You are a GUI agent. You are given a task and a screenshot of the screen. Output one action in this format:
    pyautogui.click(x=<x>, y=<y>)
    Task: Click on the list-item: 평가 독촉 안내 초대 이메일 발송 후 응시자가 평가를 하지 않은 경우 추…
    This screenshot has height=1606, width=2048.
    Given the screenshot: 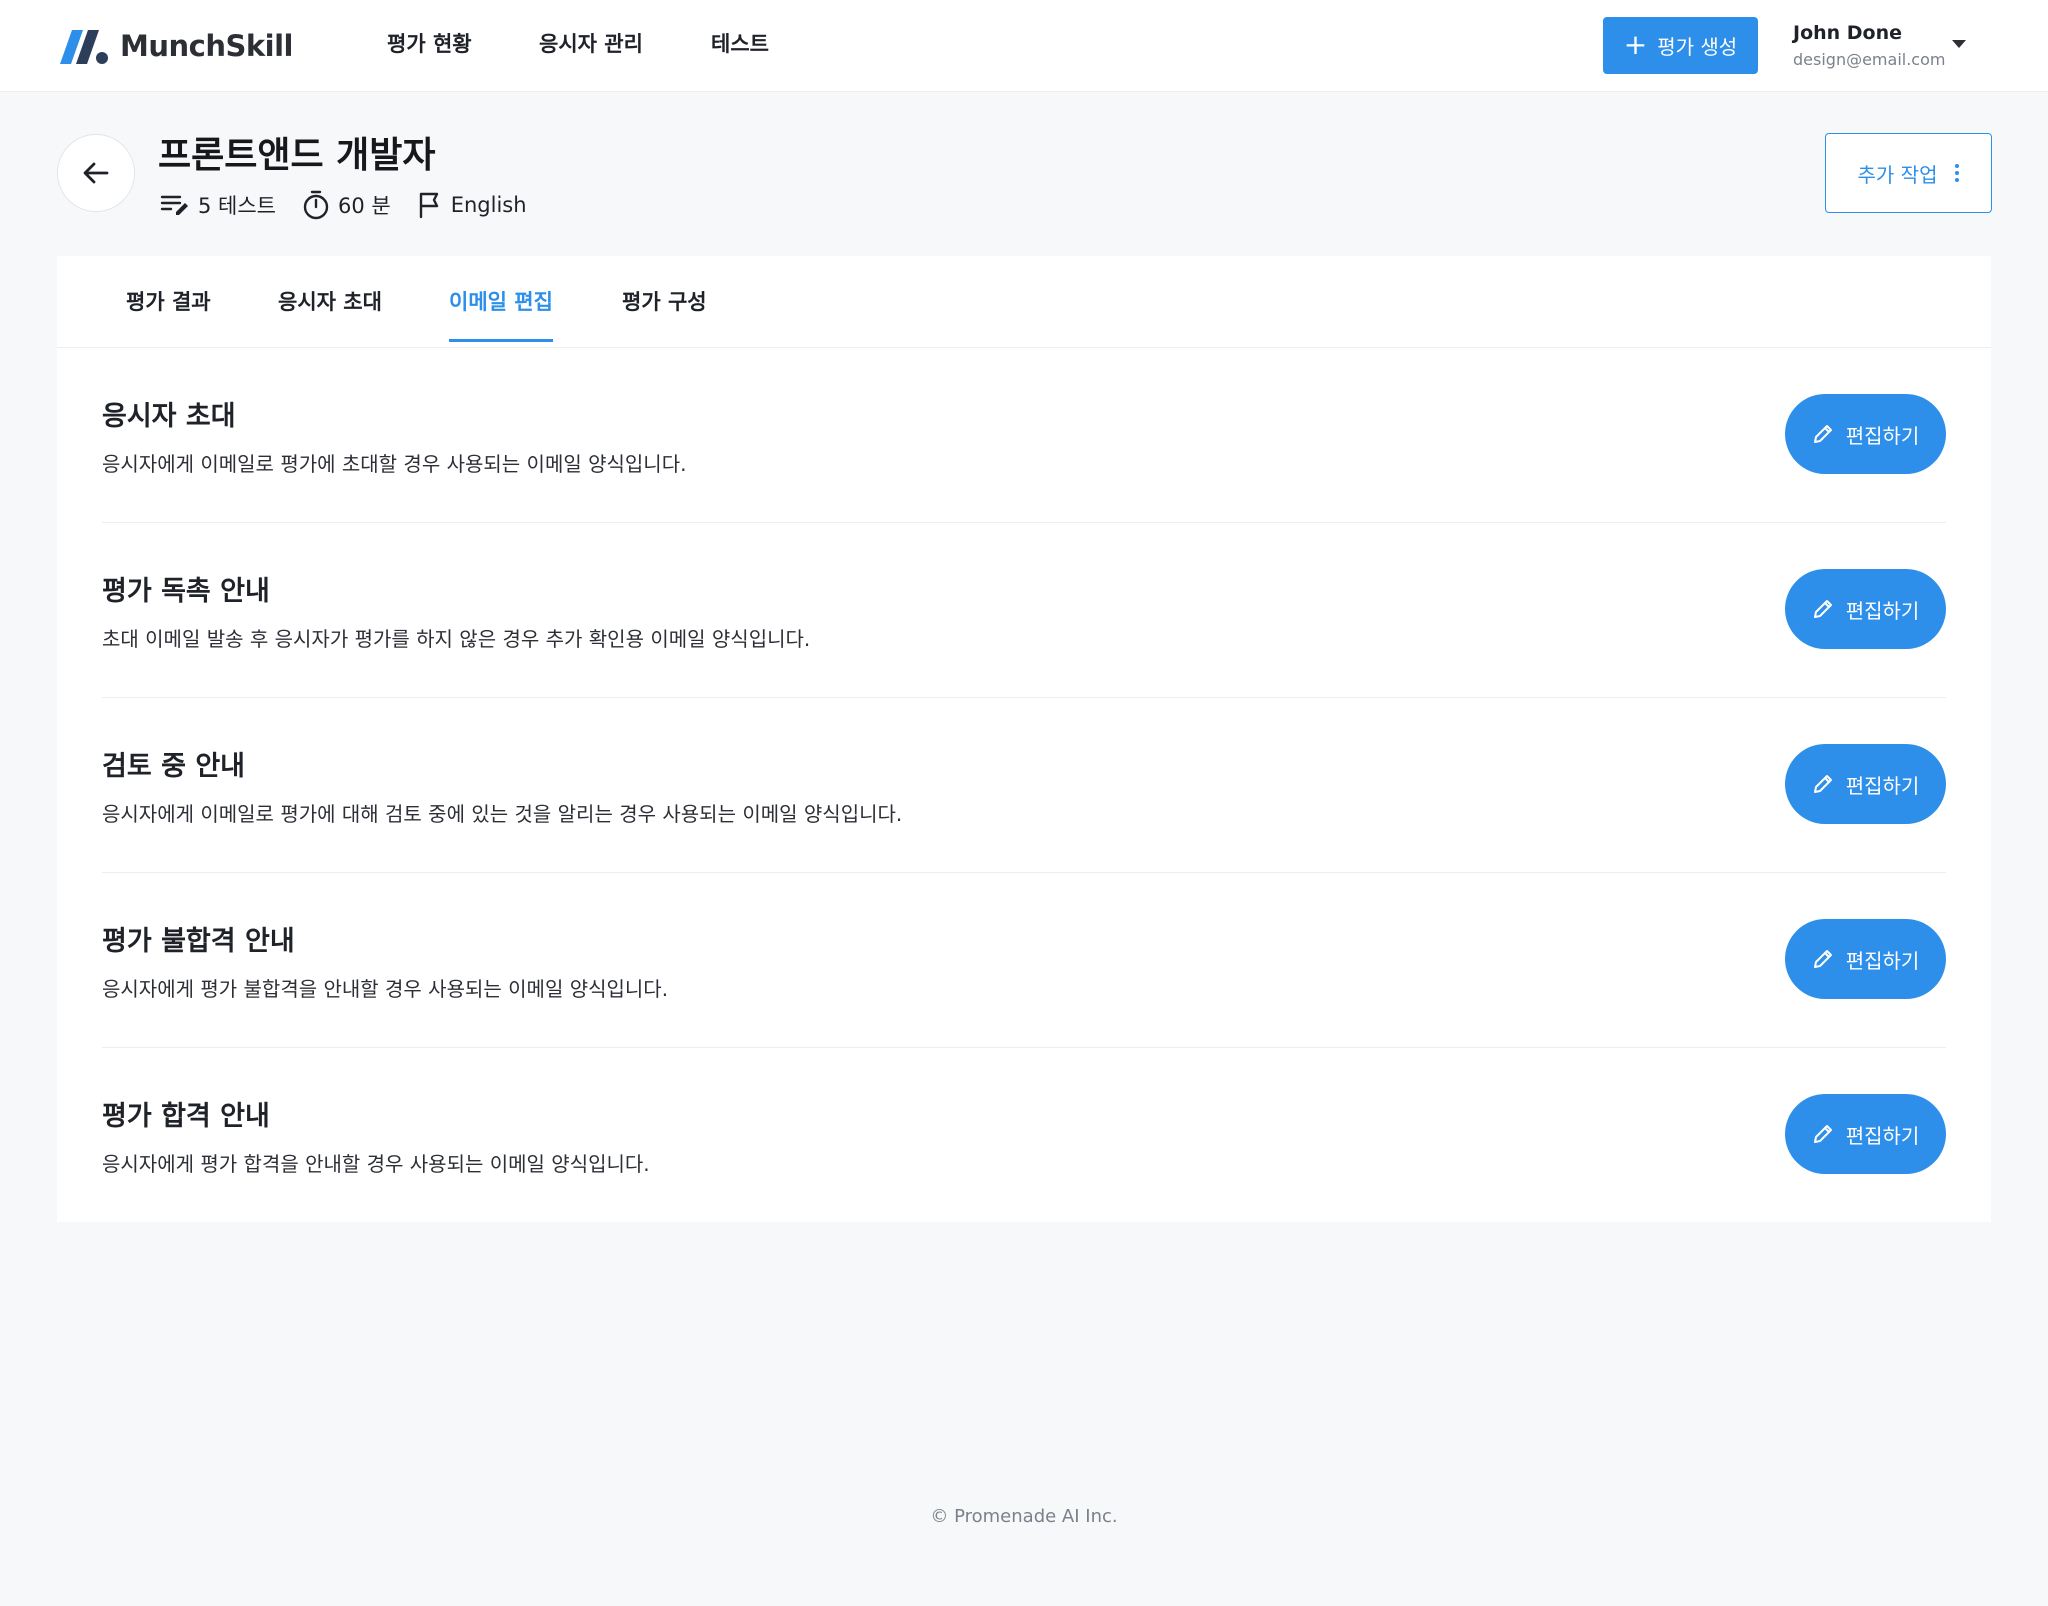 What is the action you would take?
    pyautogui.click(x=1024, y=610)
    